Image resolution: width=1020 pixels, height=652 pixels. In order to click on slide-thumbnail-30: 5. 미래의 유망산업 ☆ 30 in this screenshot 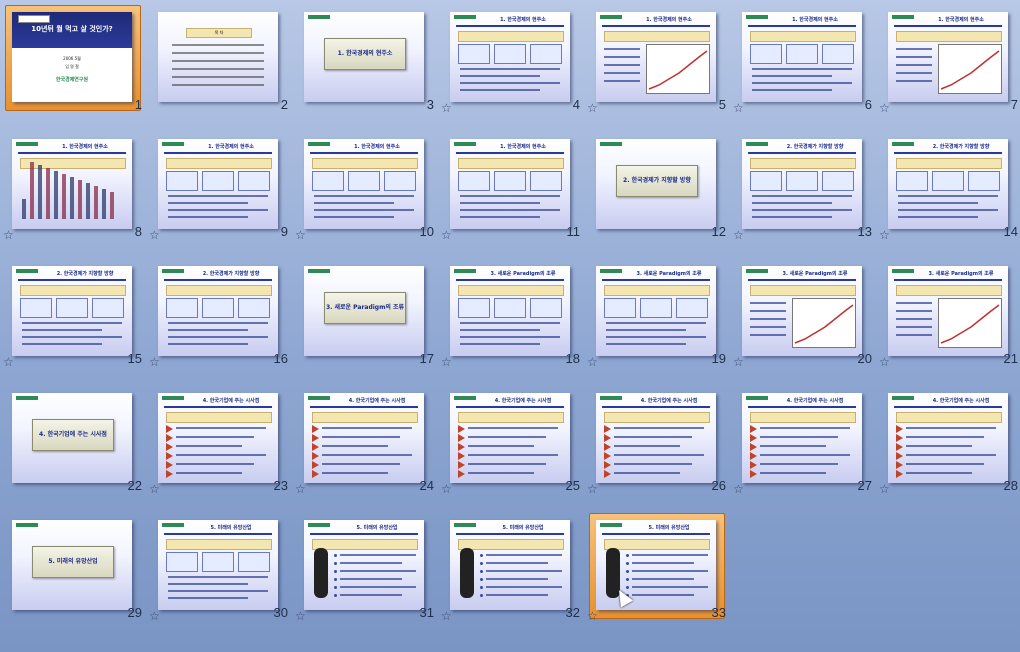, I will do `click(219, 571)`.